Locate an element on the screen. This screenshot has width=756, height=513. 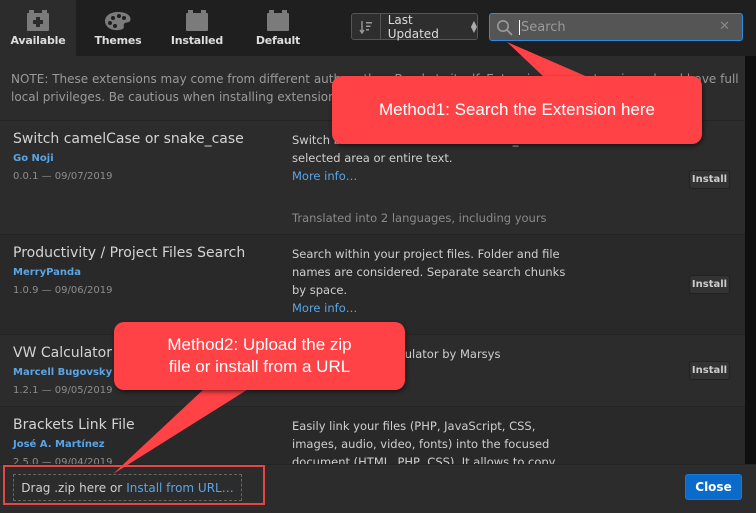
callout2-pointer is located at coordinates (181, 431).